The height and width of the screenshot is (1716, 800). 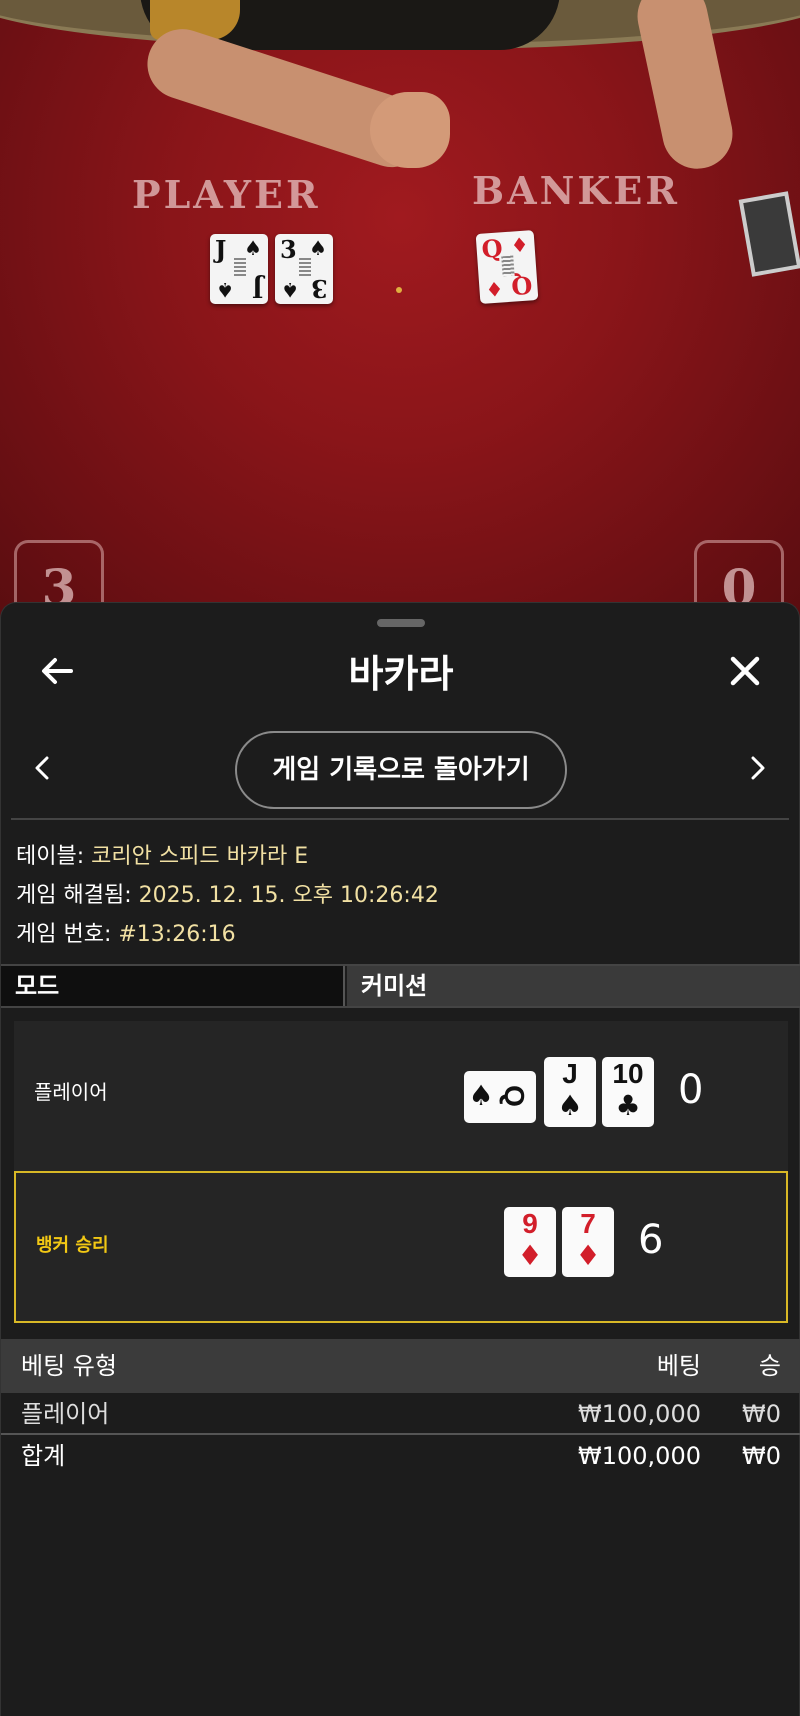 I want to click on dealer-hand-left, so click(x=410, y=130).